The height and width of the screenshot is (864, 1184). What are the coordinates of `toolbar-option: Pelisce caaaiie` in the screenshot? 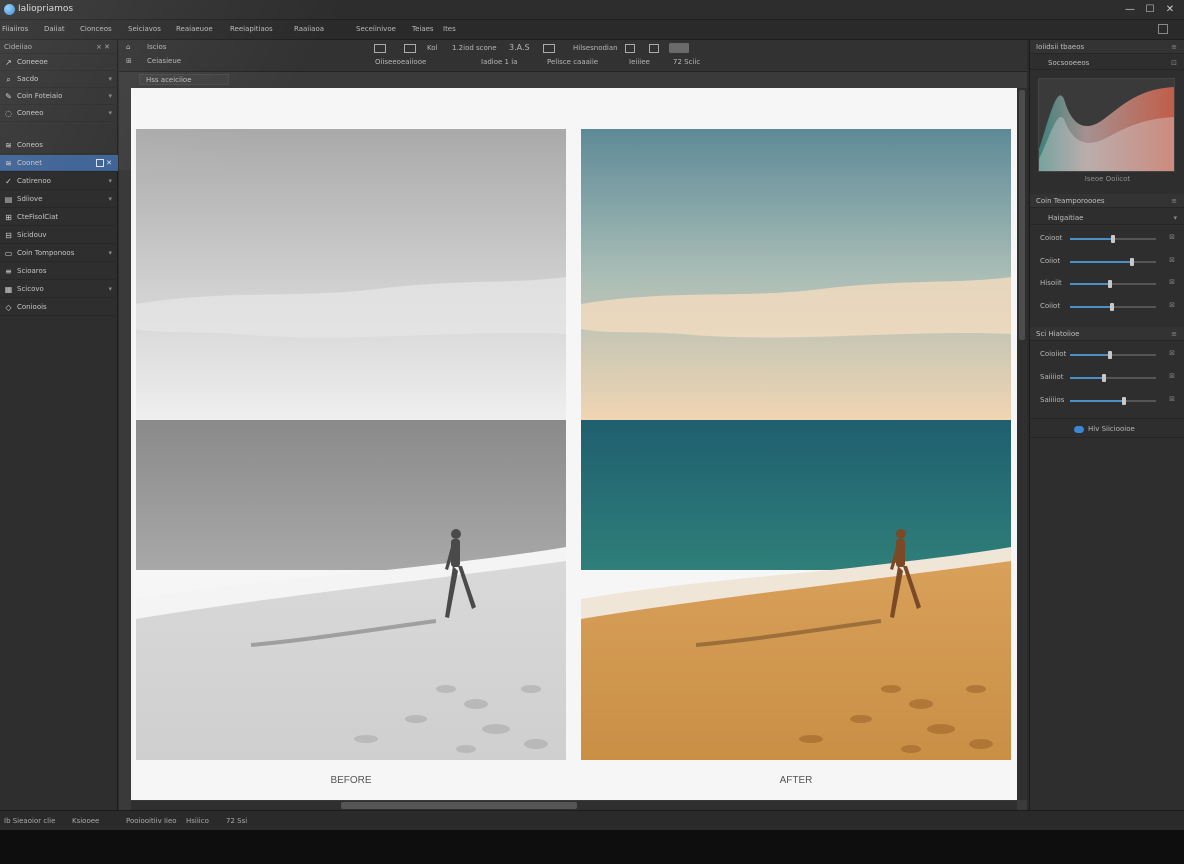 It's located at (572, 62).